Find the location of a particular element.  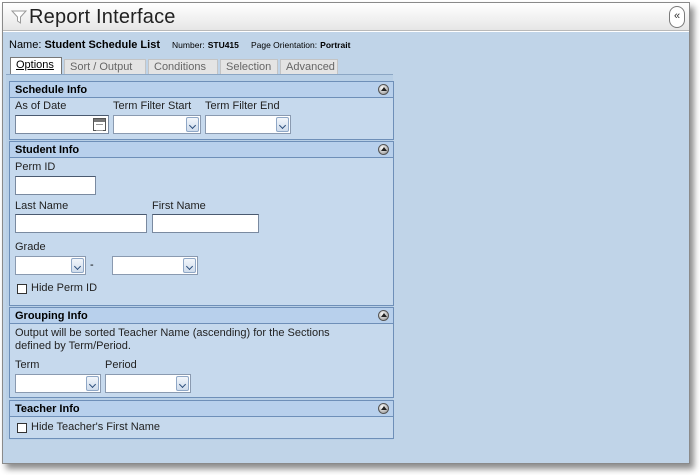

term-filter-end-label: Term Filter End is located at coordinates (242, 106).